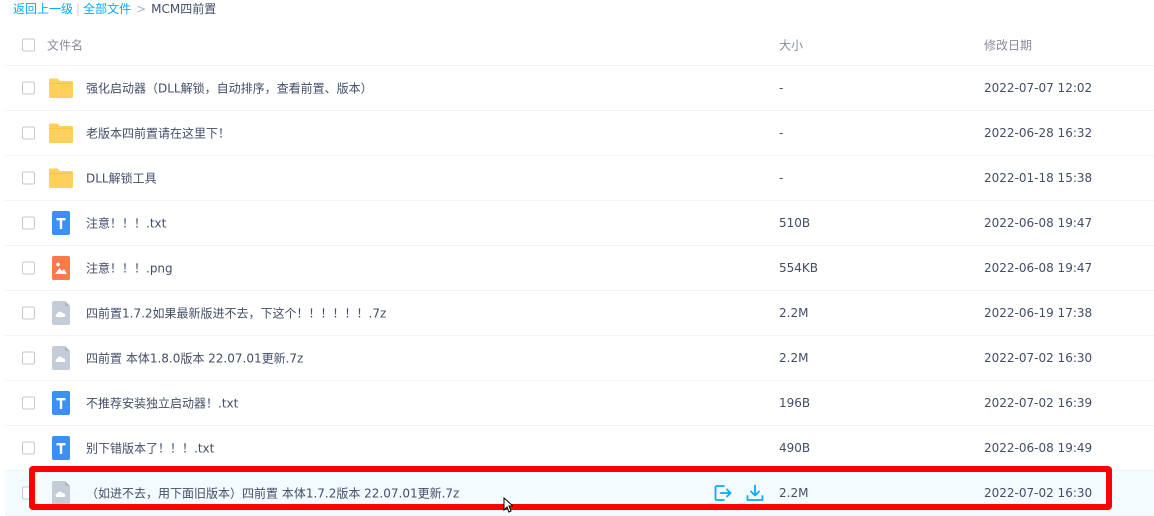  Describe the element at coordinates (65, 44) in the screenshot. I see `header-name: 文件名` at that location.